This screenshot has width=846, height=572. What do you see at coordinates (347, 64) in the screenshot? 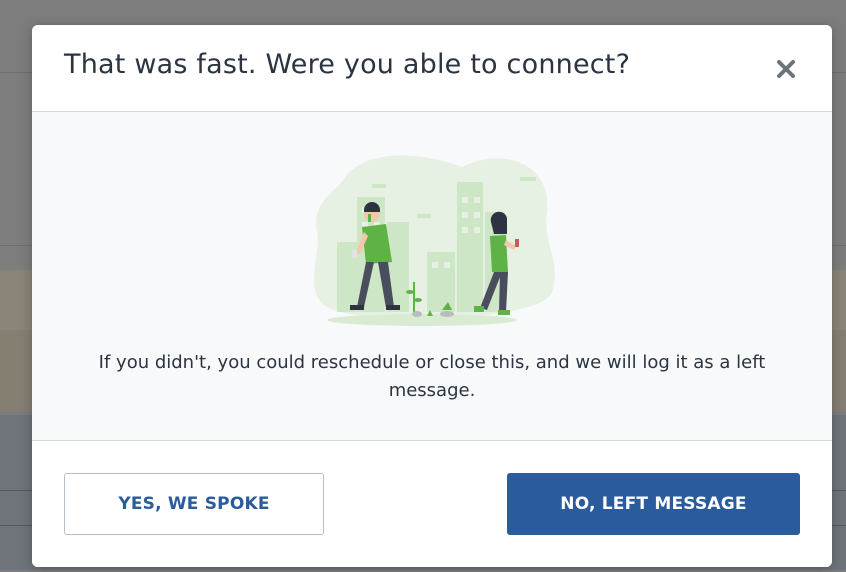
I see `modal-title: That was fast. Were you able to connect?` at bounding box center [347, 64].